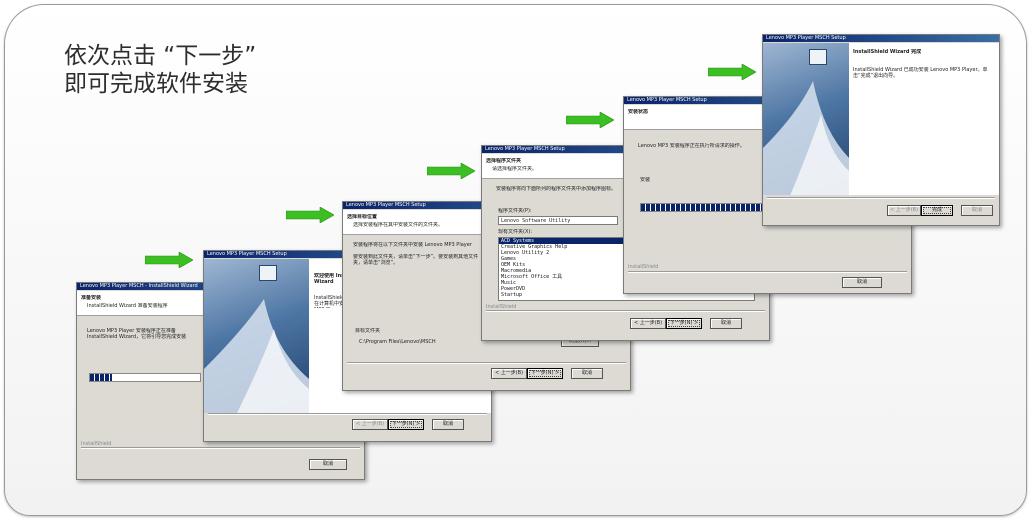 The height and width of the screenshot is (522, 1031). What do you see at coordinates (924, 119) in the screenshot?
I see `content-panel` at bounding box center [924, 119].